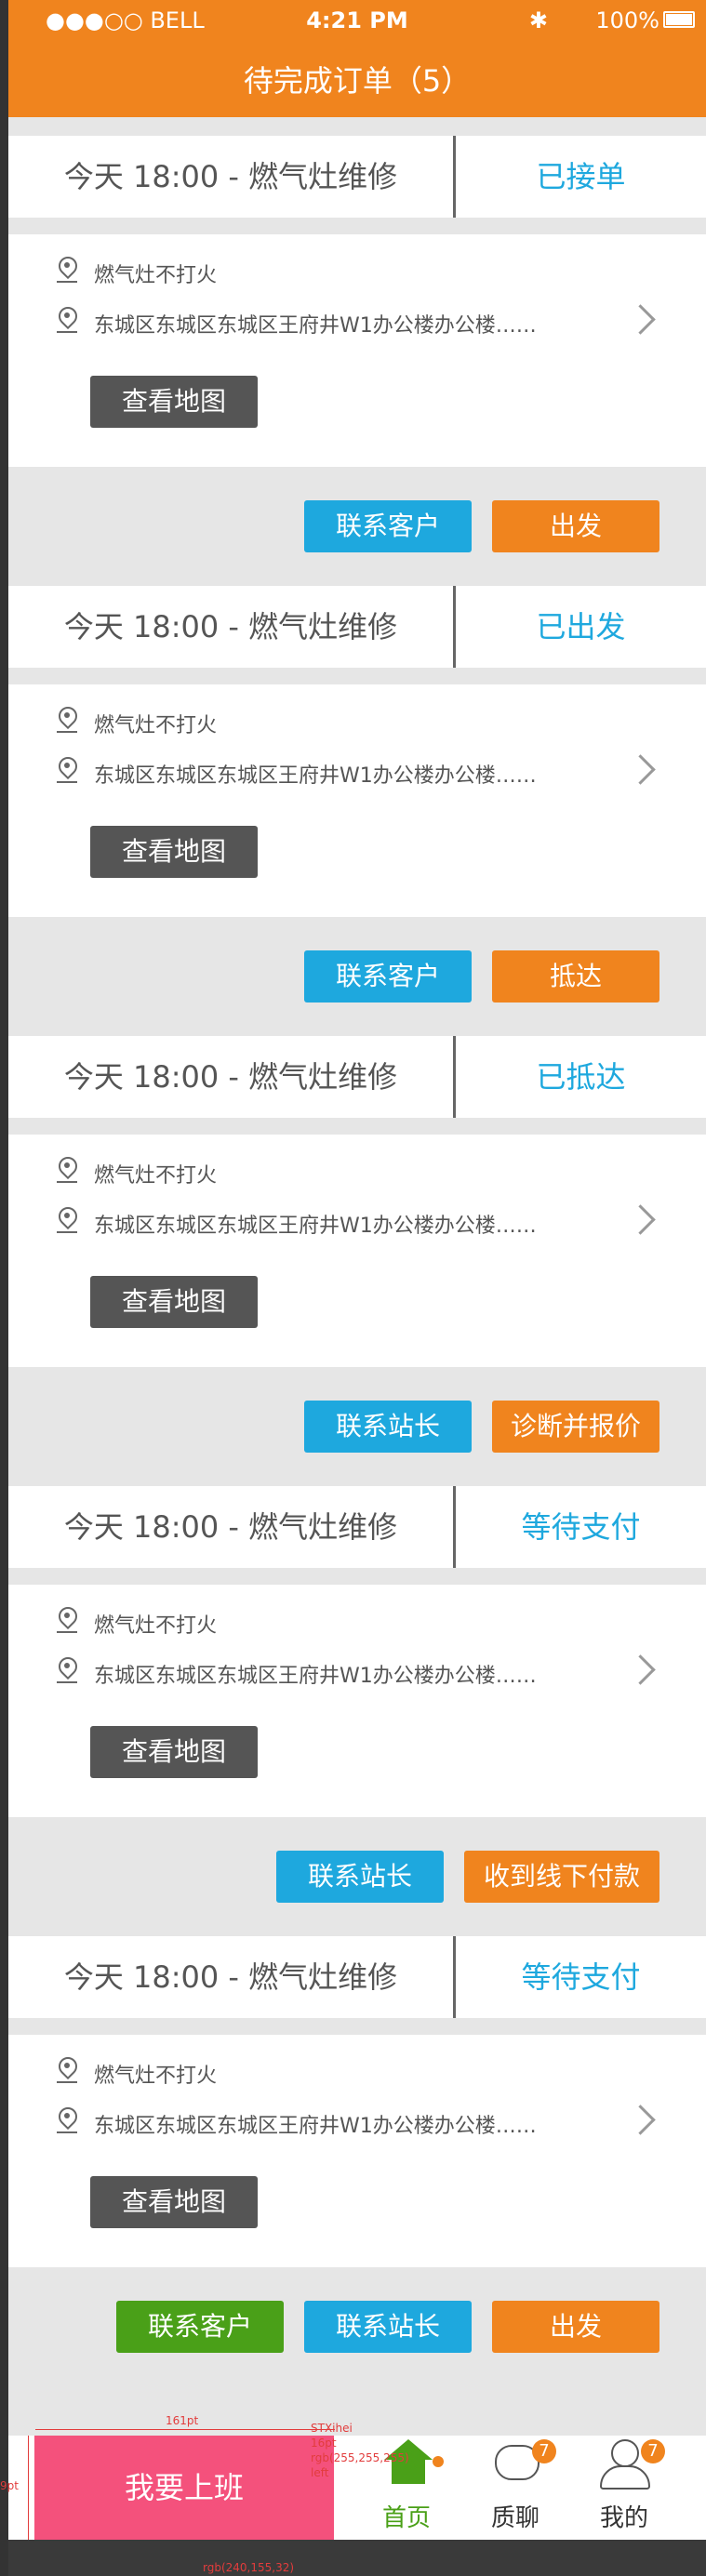 The image size is (706, 2576). What do you see at coordinates (182, 2420) in the screenshot?
I see `width-annotation: 161pt` at bounding box center [182, 2420].